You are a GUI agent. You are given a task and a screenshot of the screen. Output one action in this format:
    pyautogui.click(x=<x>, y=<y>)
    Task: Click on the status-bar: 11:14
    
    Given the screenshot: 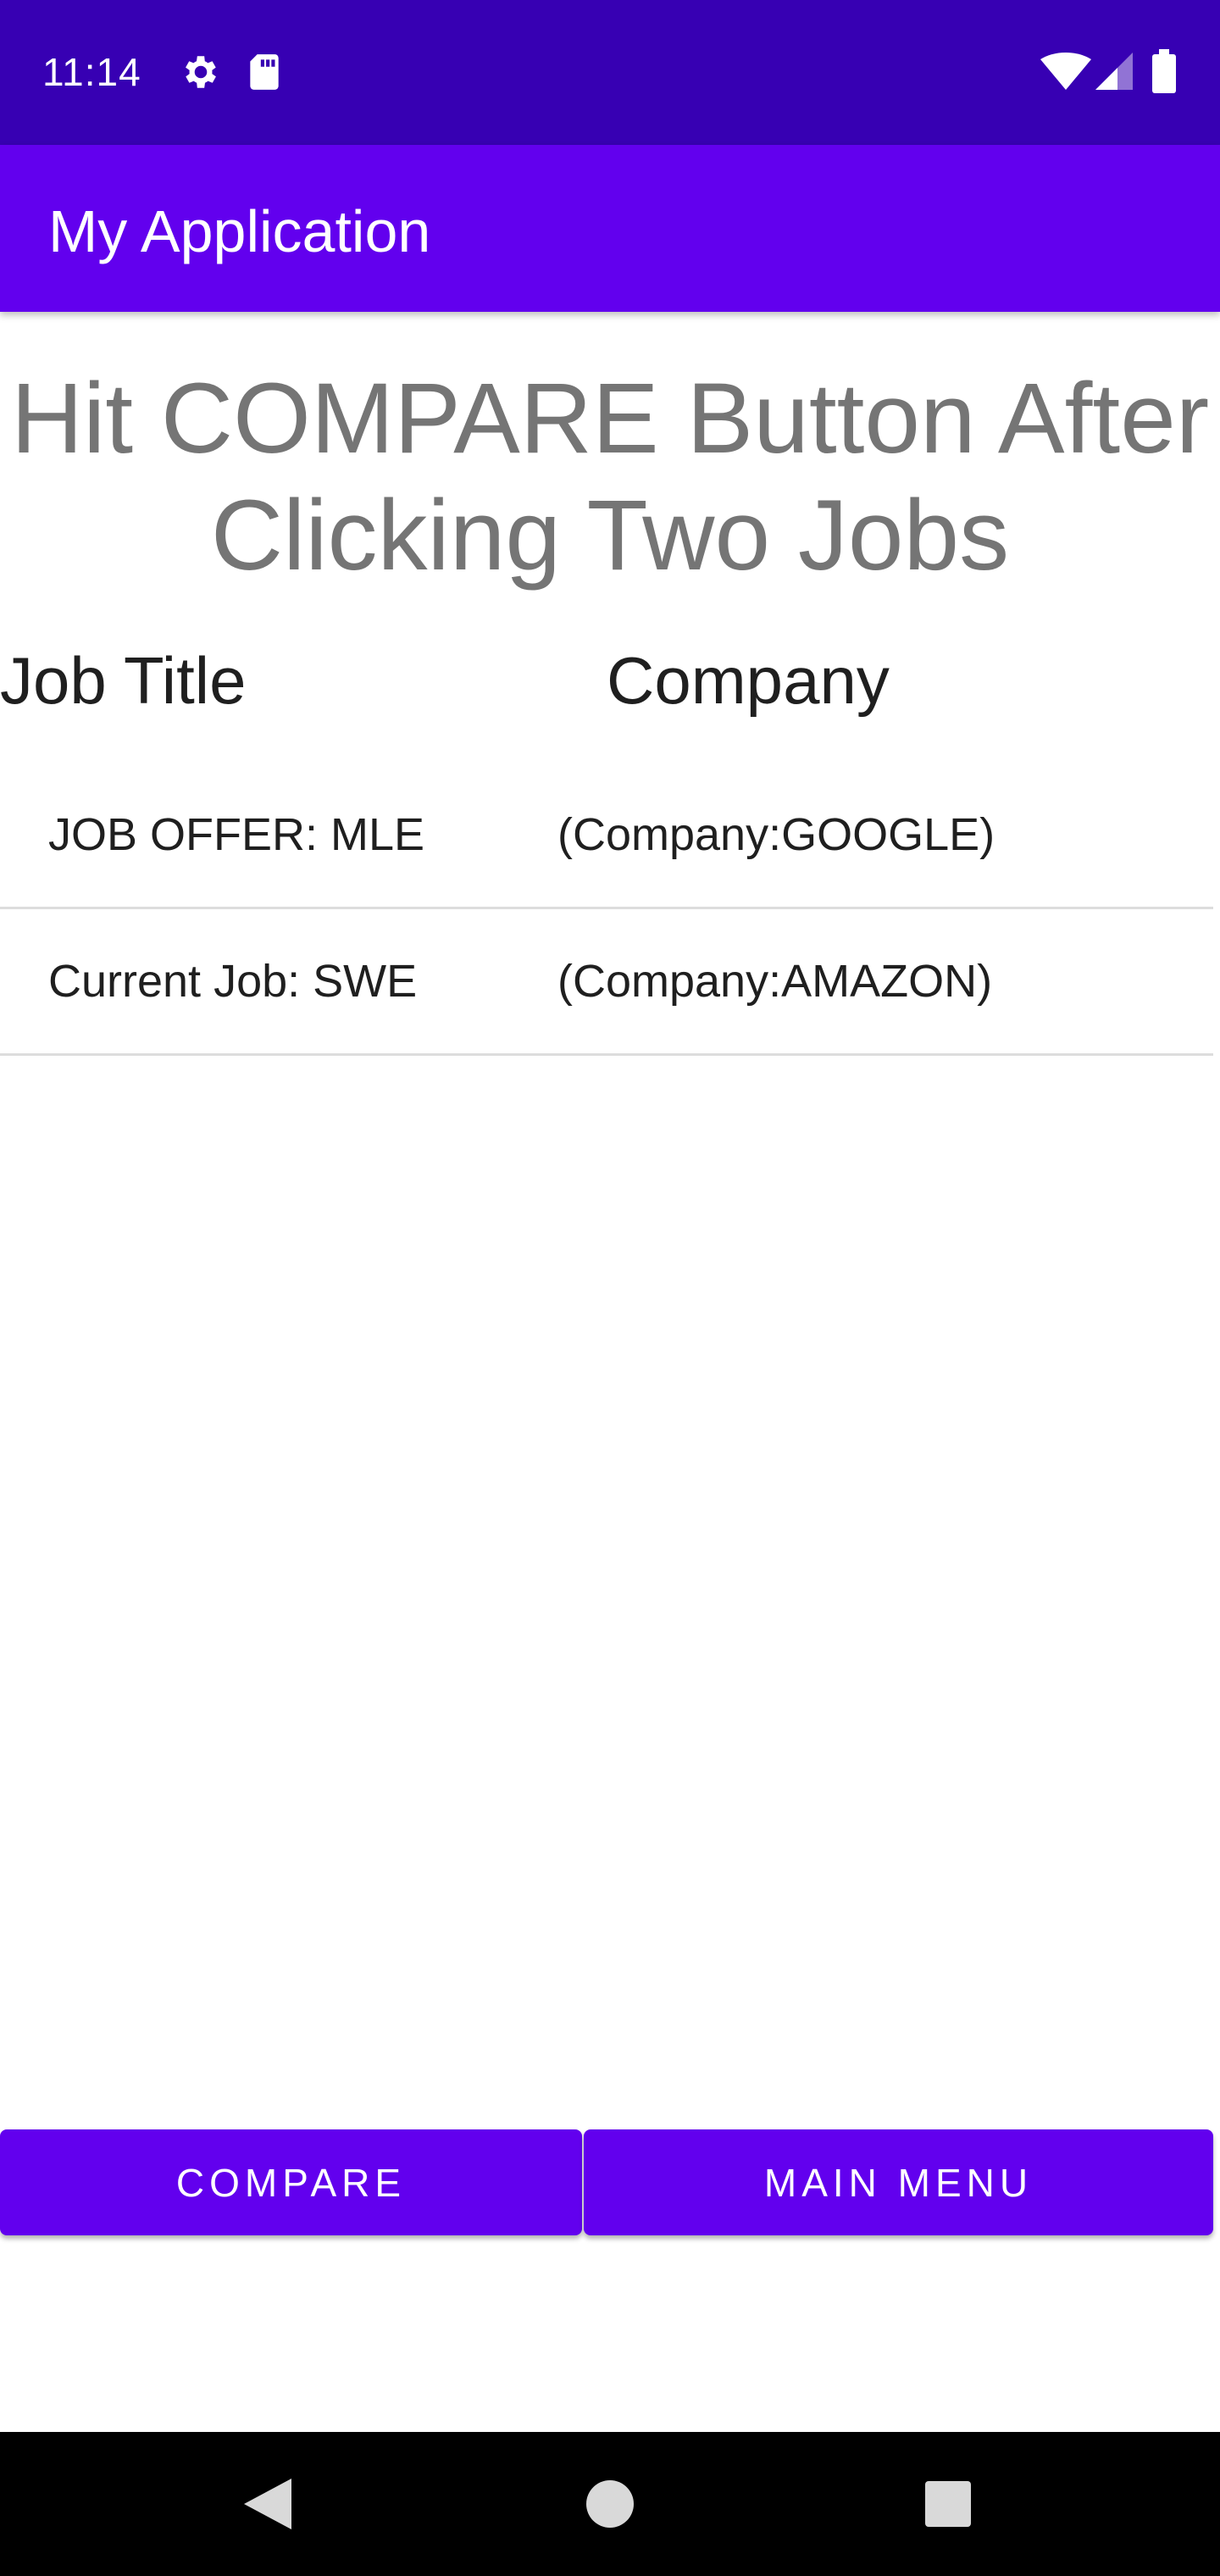 What is the action you would take?
    pyautogui.click(x=610, y=72)
    